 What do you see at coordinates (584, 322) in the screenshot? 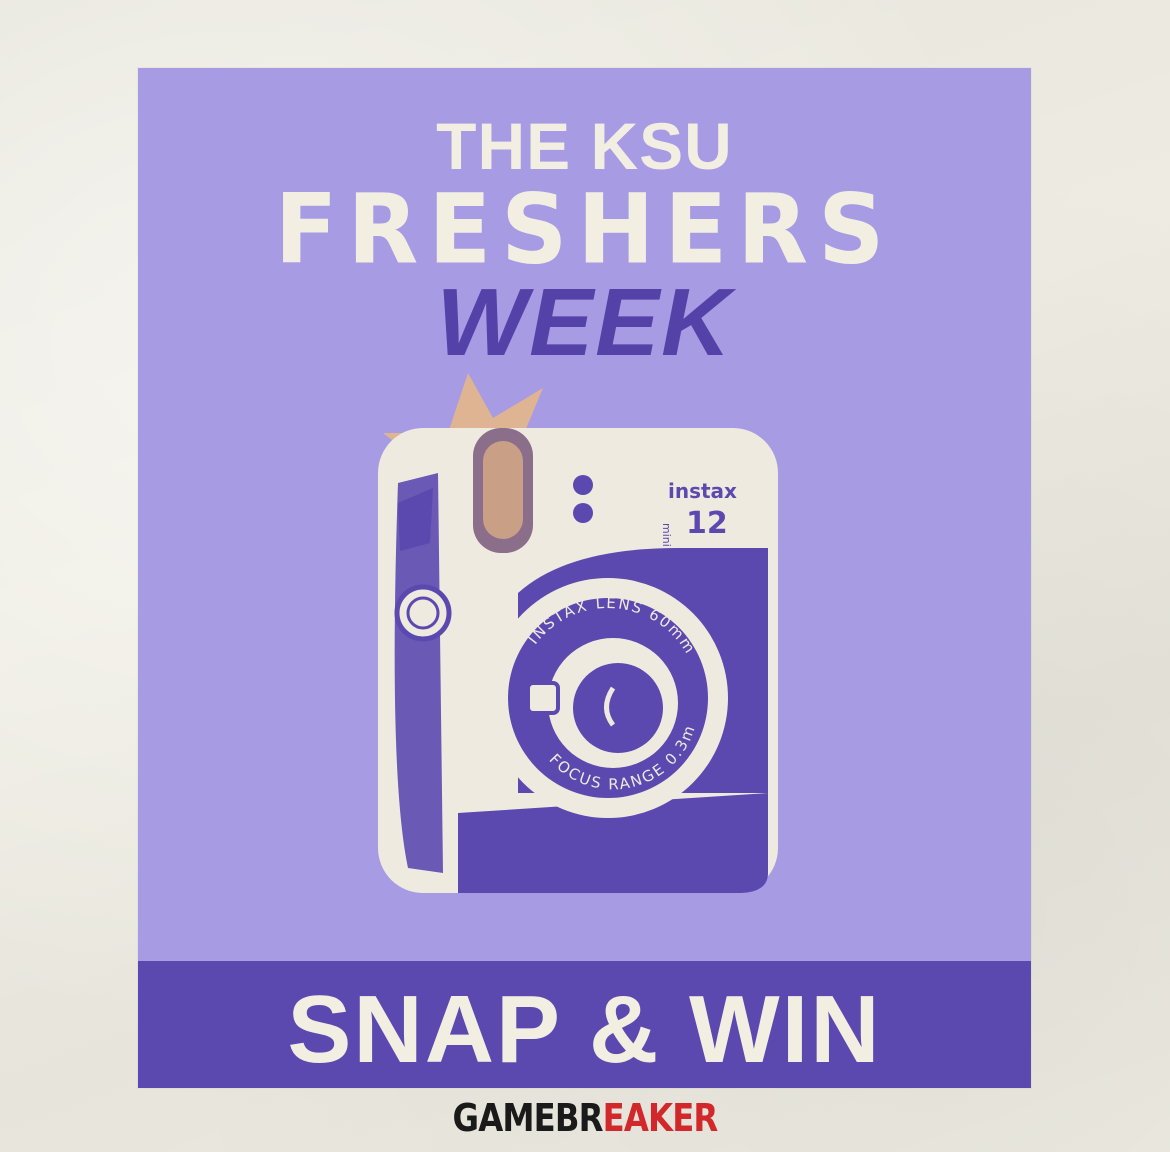
I see `title-week: WEEK` at bounding box center [584, 322].